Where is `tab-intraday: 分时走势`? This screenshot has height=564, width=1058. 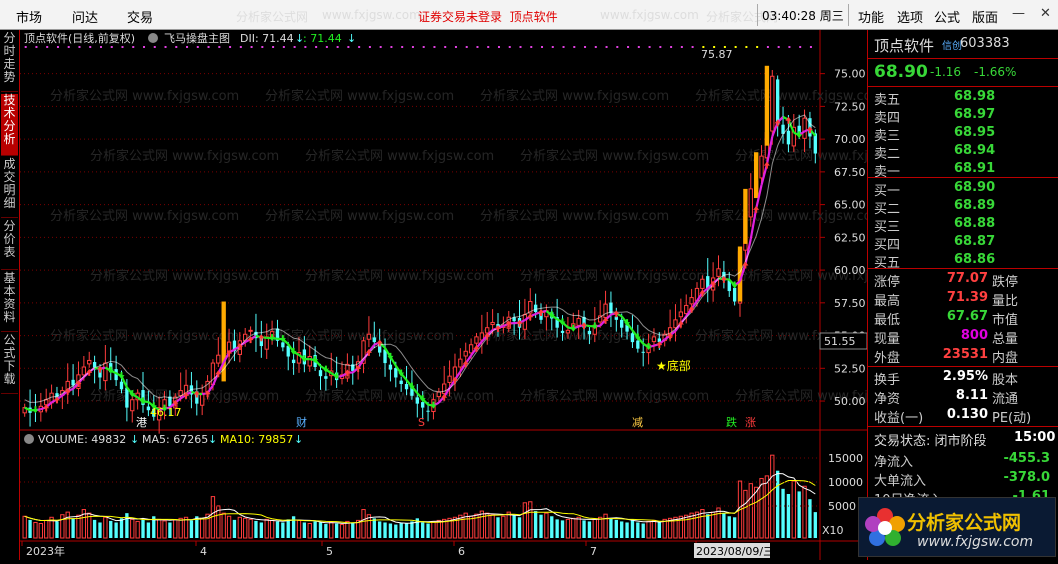
tab-intraday: 分时走势 is located at coordinates (9, 62).